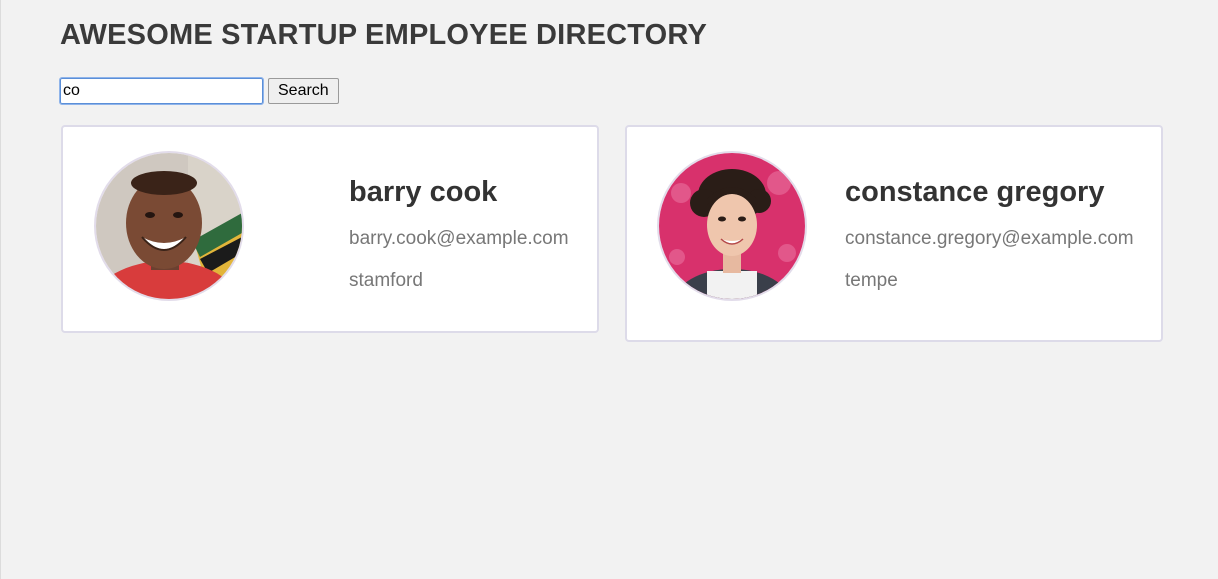  What do you see at coordinates (161, 91) in the screenshot?
I see `search-input` at bounding box center [161, 91].